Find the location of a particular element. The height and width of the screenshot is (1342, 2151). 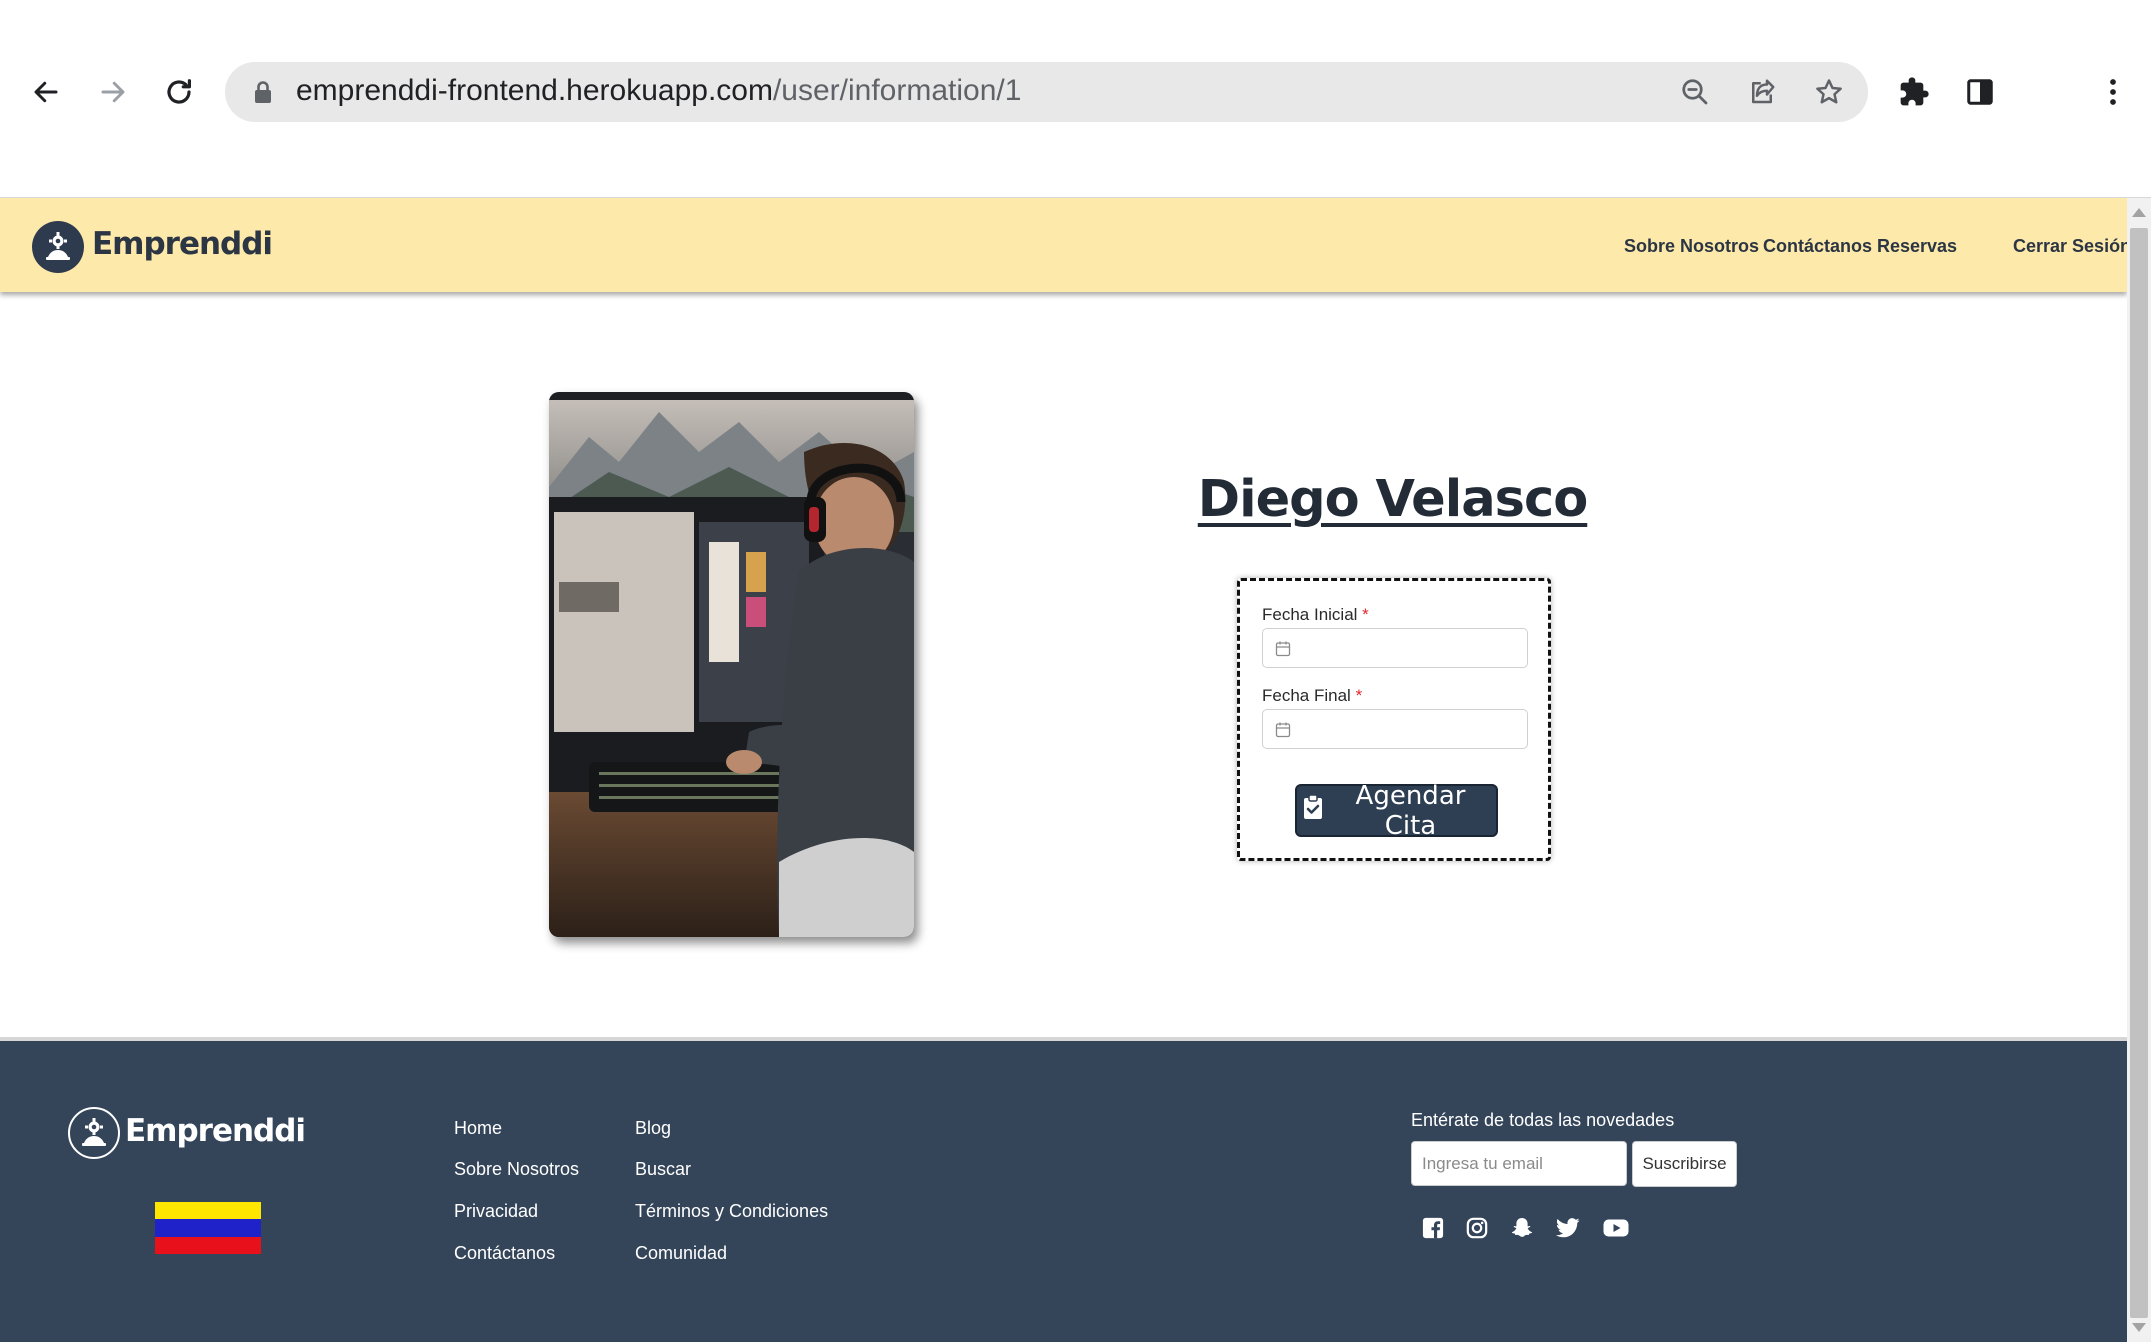

scroll-up-icon is located at coordinates (2139, 212).